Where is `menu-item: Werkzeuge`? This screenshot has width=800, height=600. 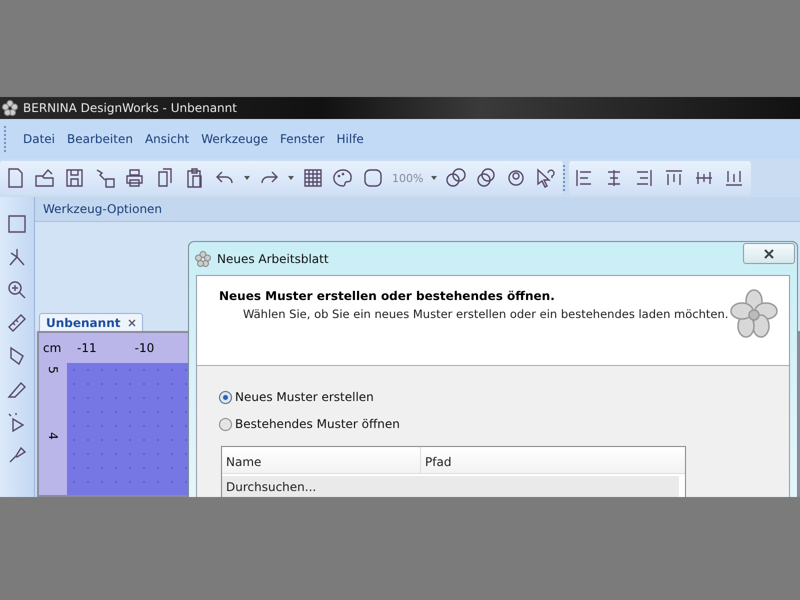
menu-item: Werkzeuge is located at coordinates (234, 139).